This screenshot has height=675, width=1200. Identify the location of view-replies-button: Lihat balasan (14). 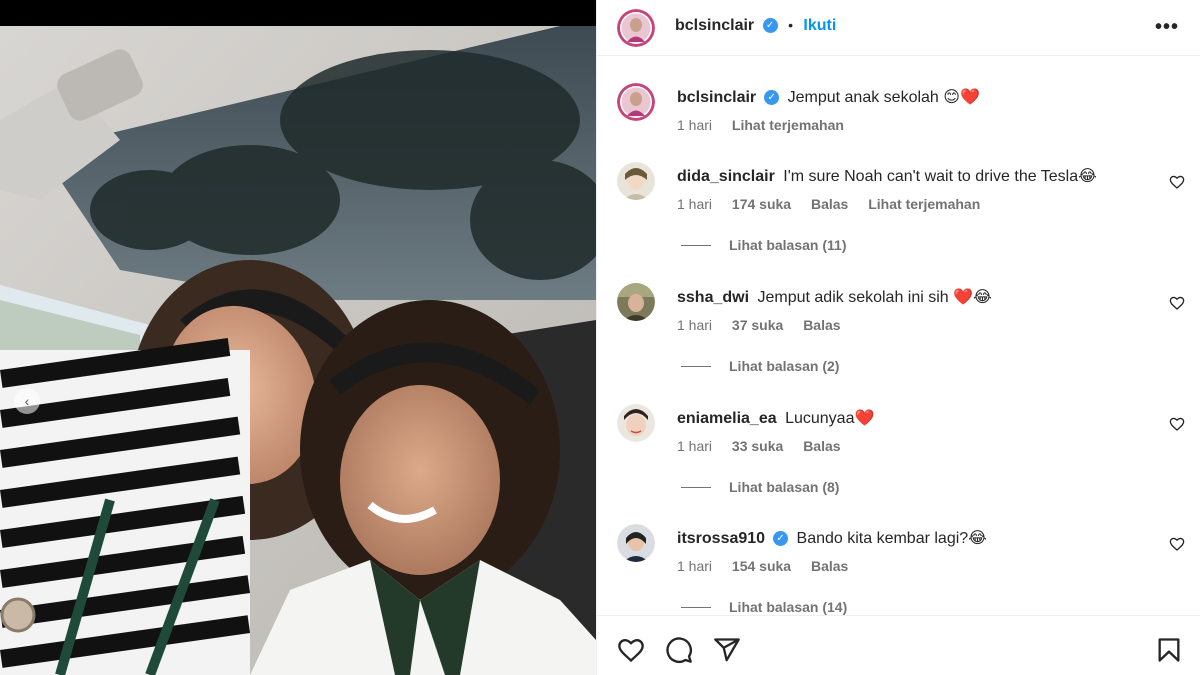
(764, 607).